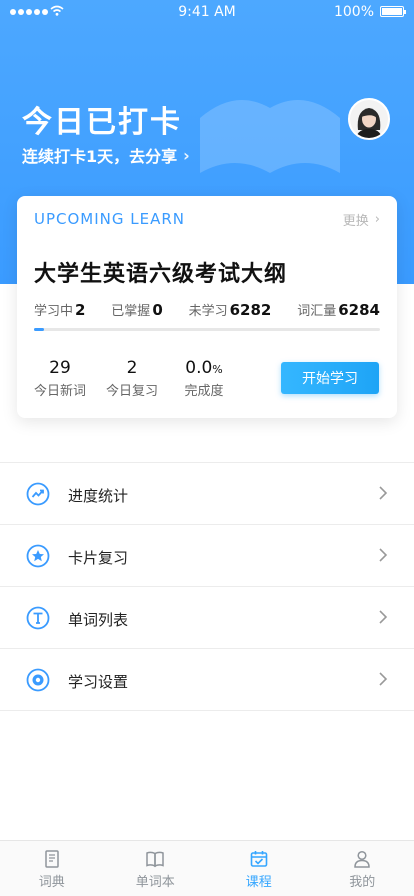 The width and height of the screenshot is (414, 896). I want to click on calendar-check-icon, so click(259, 859).